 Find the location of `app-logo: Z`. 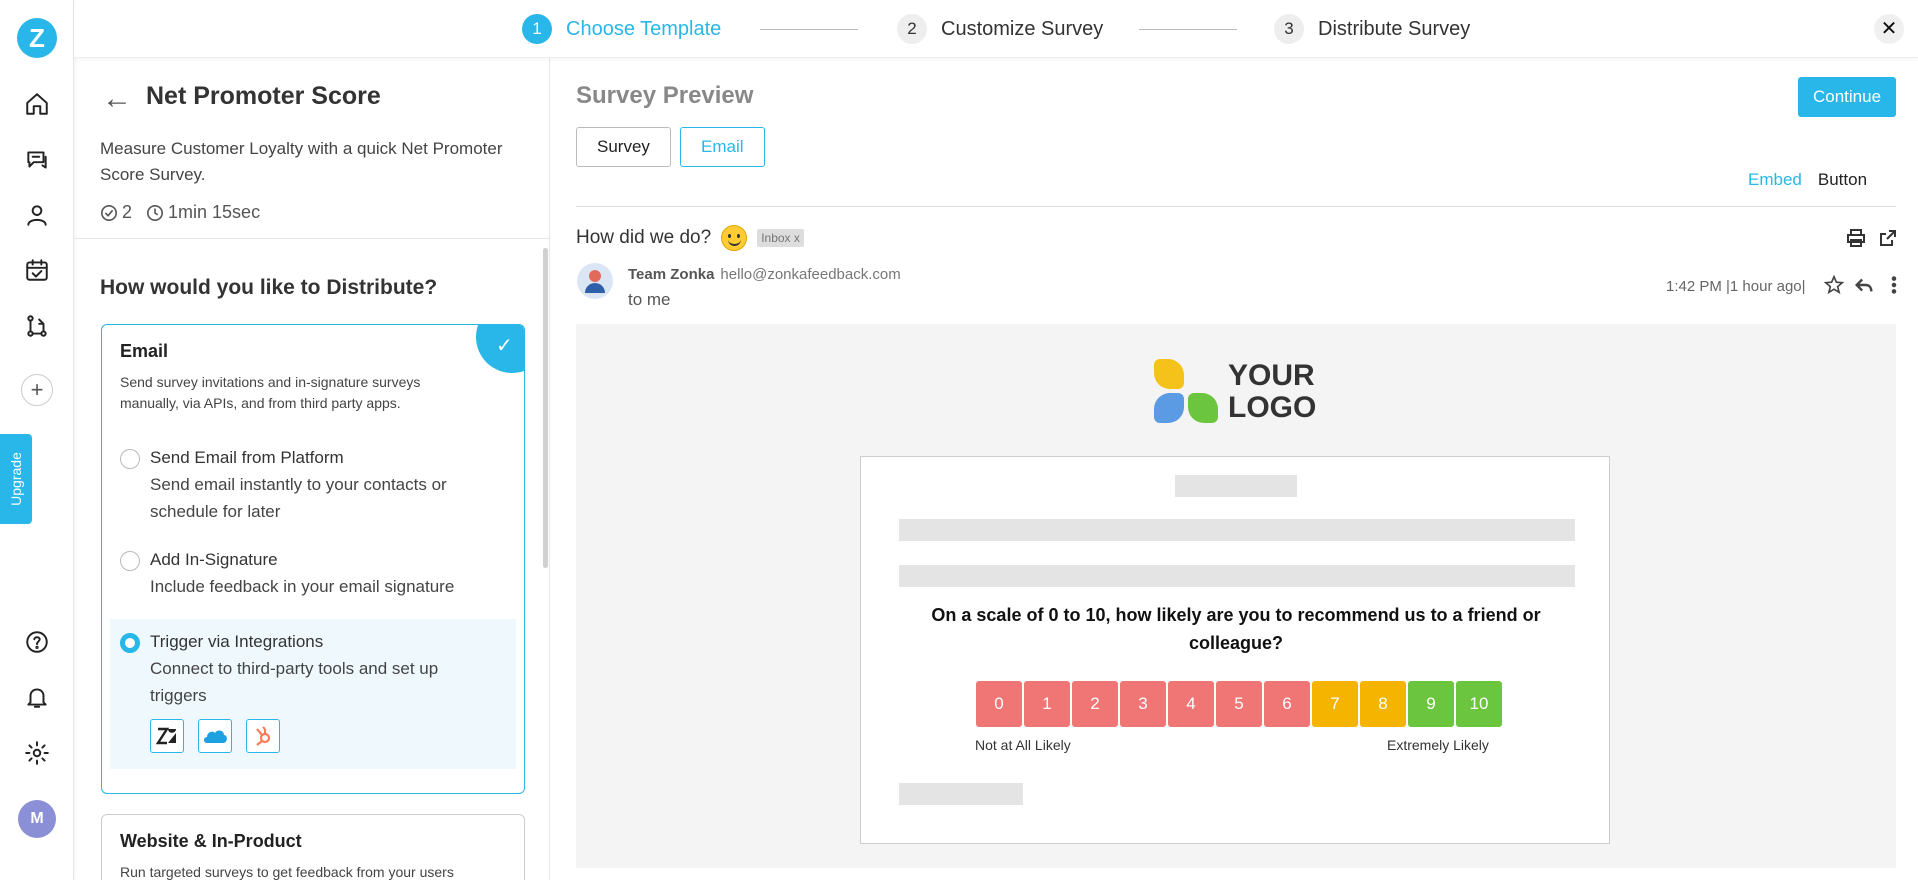

app-logo: Z is located at coordinates (37, 38).